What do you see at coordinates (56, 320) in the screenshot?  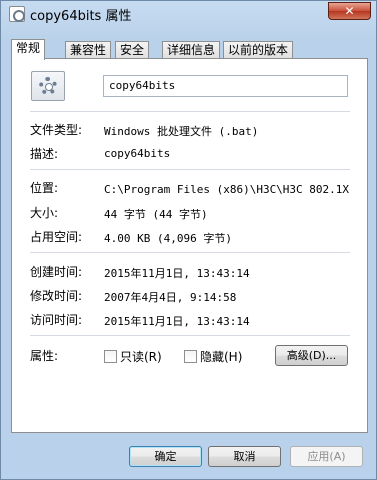 I see `accessed-label: 访问时间:` at bounding box center [56, 320].